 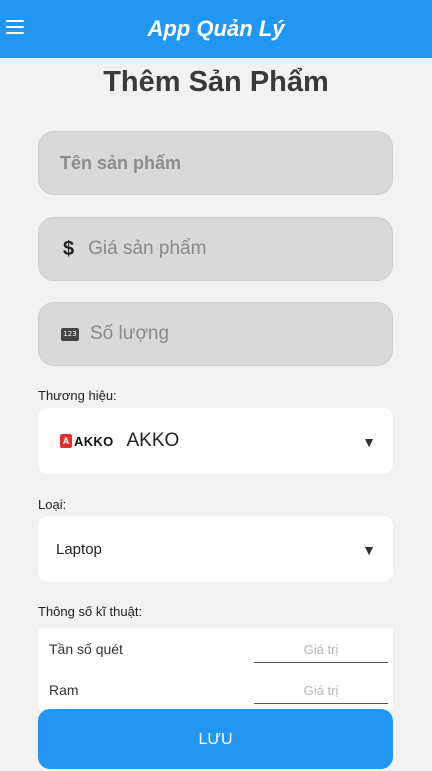 I want to click on spec-name: Tần số quét, so click(x=86, y=649).